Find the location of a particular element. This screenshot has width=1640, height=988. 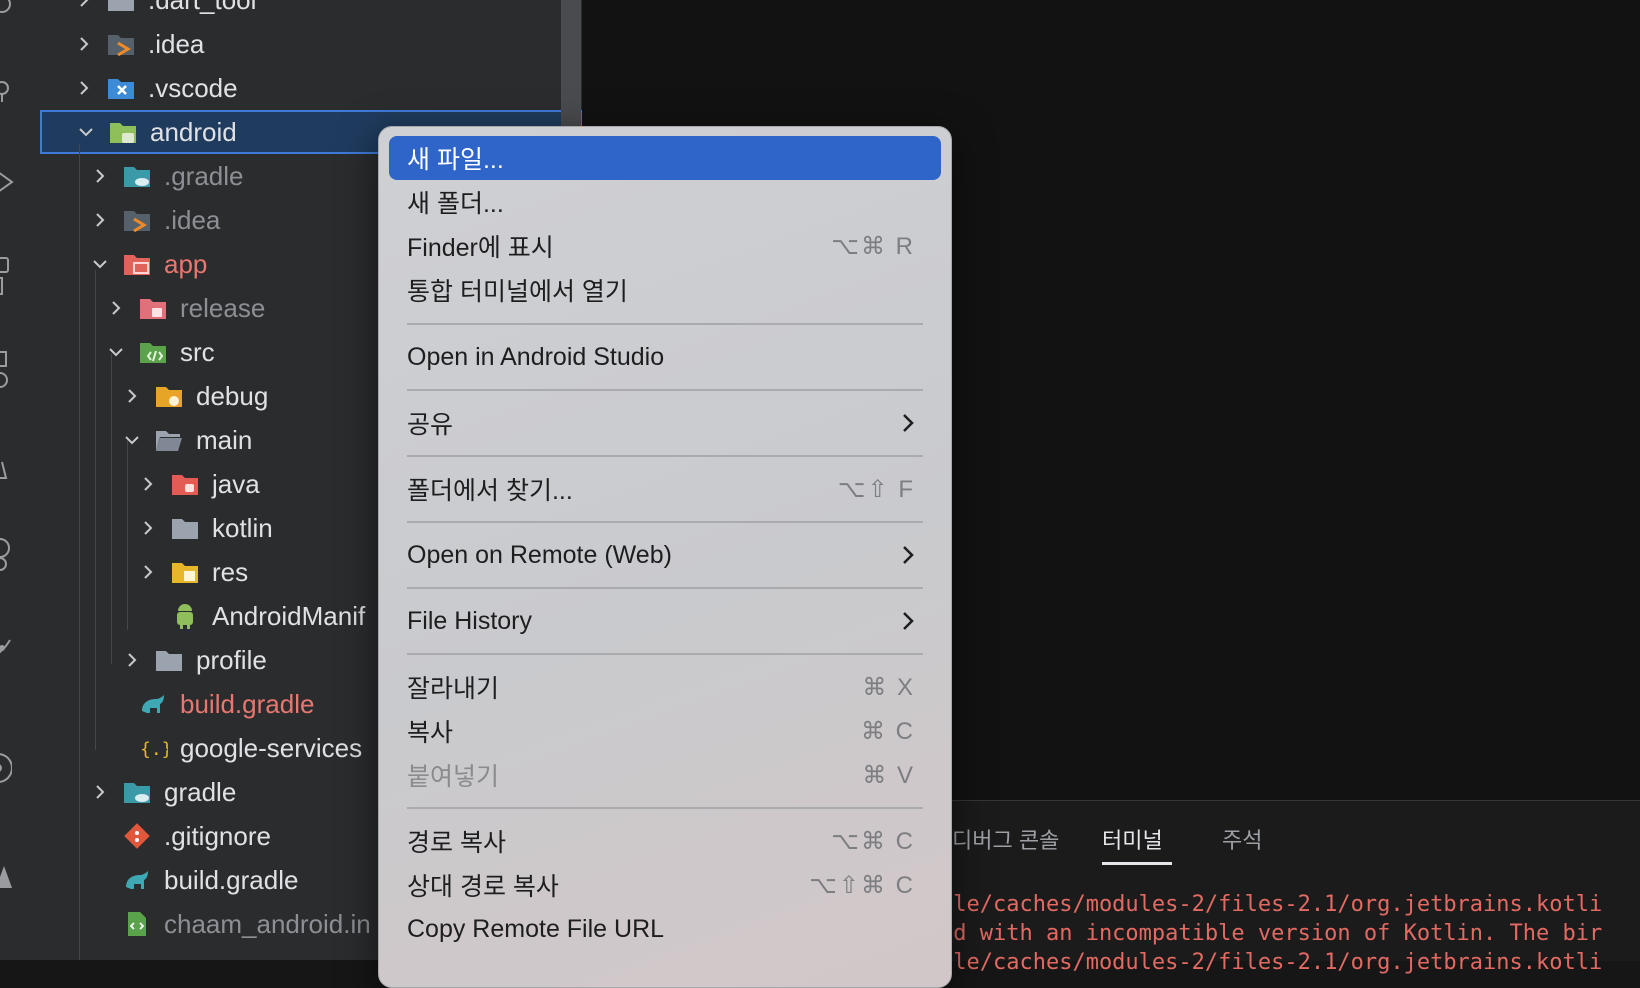

warning-icon is located at coordinates (9, 875).